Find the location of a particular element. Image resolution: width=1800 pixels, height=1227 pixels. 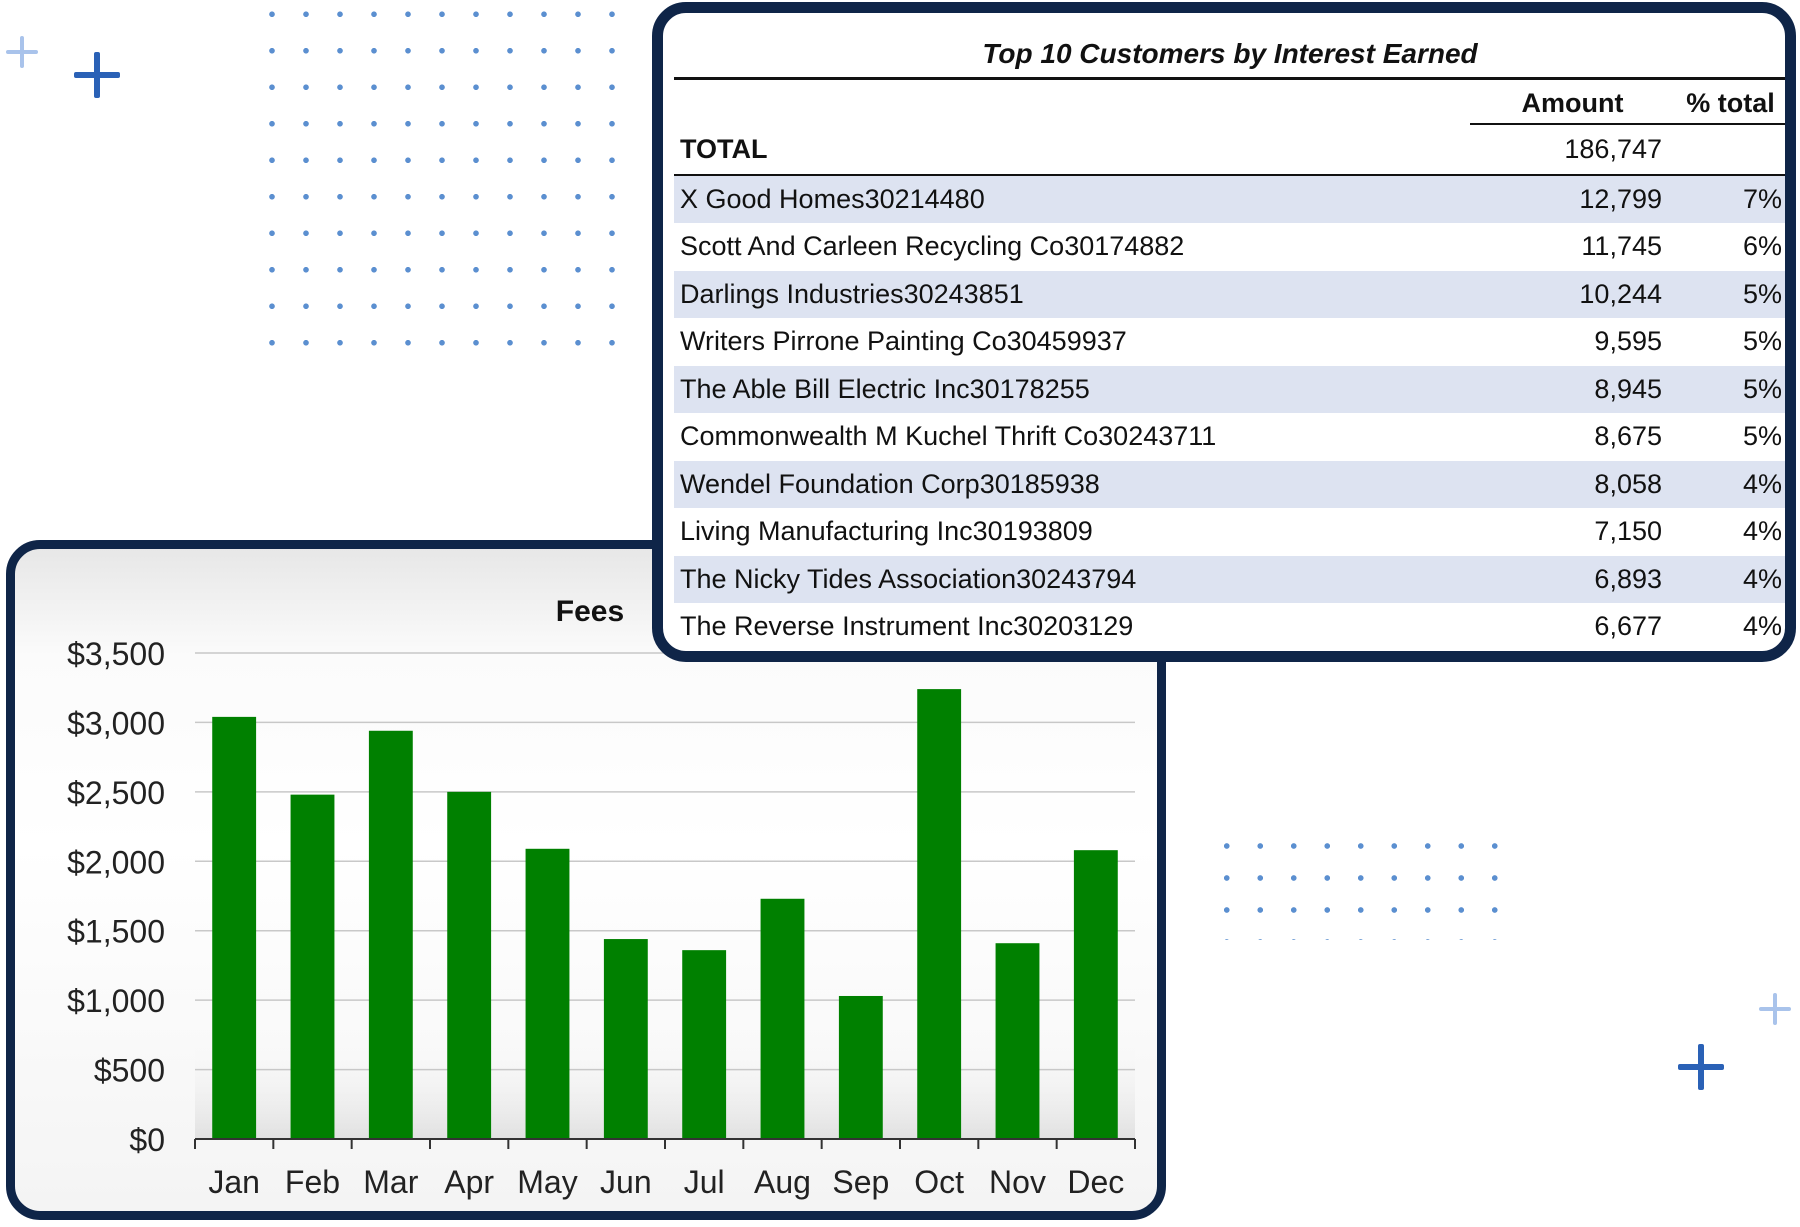

bar-aug is located at coordinates (782, 1018).